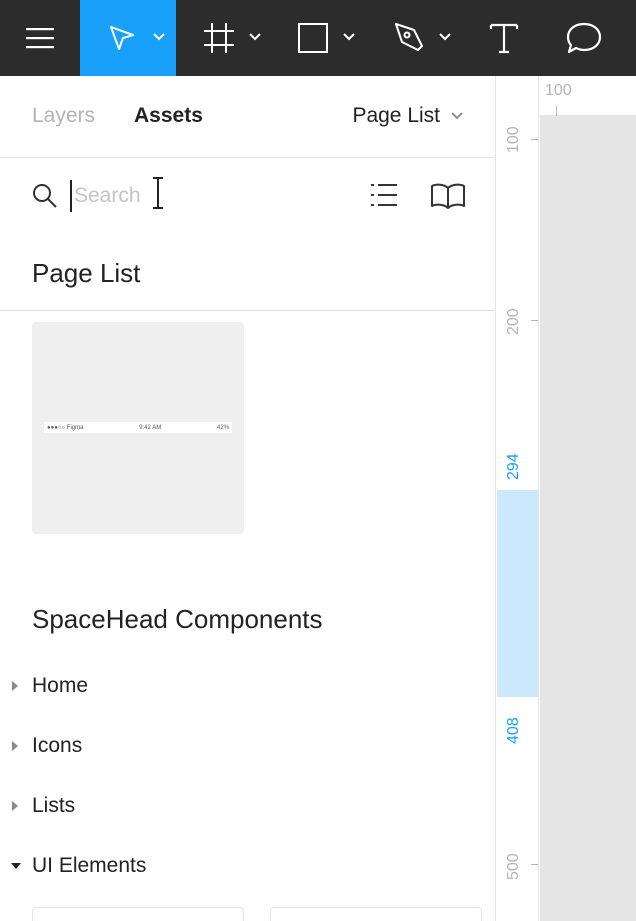 Image resolution: width=636 pixels, height=921 pixels. Describe the element at coordinates (16, 866) in the screenshot. I see `caret-down-icon` at that location.